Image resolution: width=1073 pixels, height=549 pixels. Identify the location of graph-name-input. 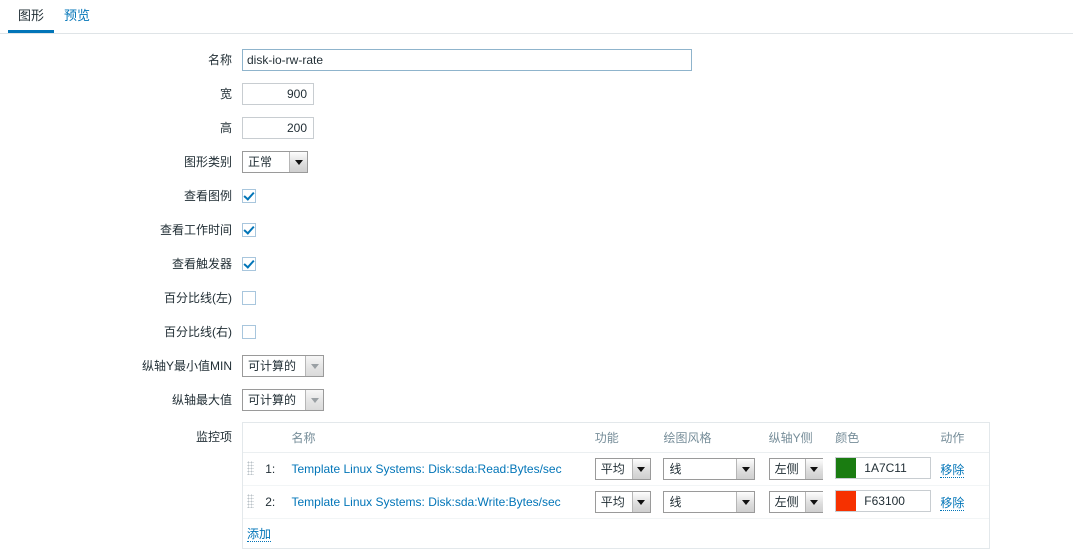
(467, 60).